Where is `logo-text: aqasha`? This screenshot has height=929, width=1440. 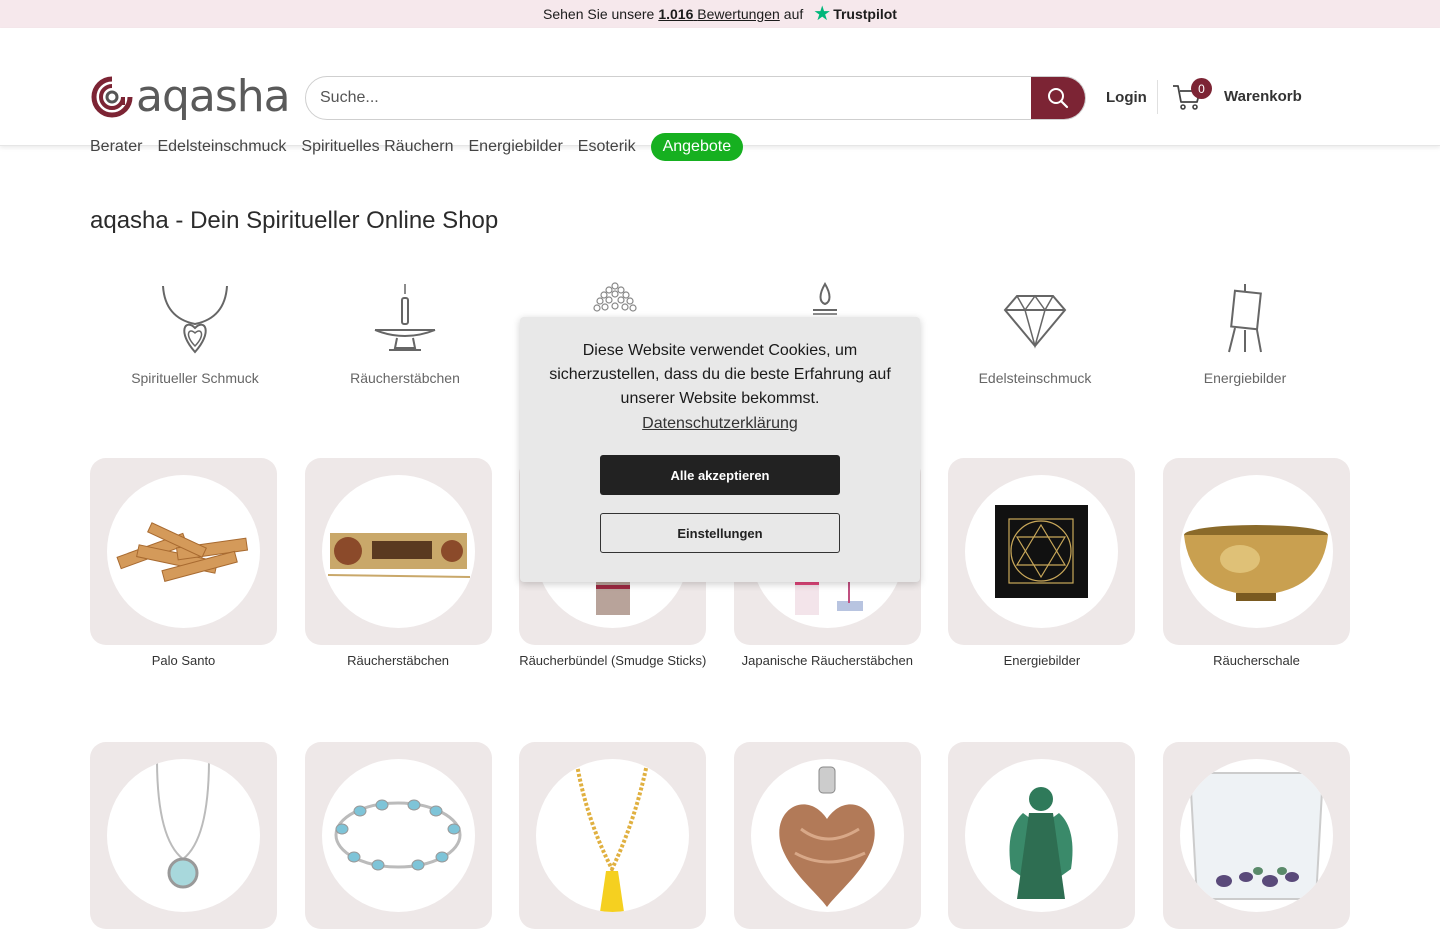
logo-text: aqasha is located at coordinates (213, 96).